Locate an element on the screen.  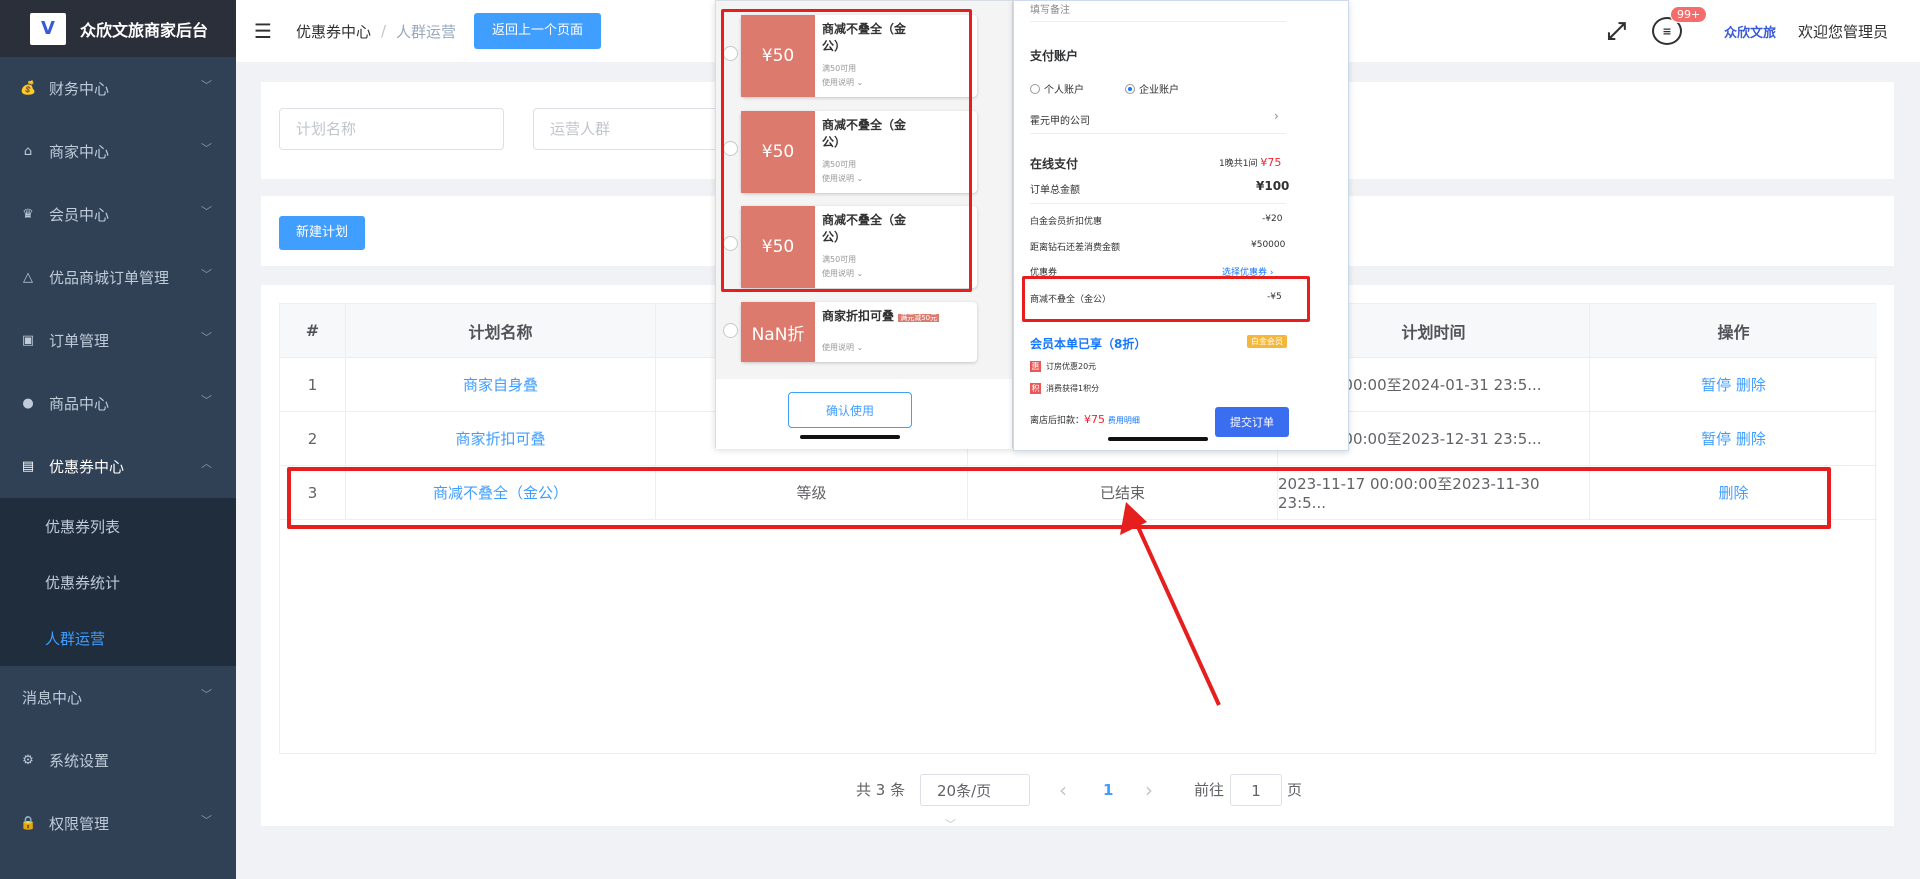
coupon-rules: 使用说明 ⌄ is located at coordinates (843, 347).